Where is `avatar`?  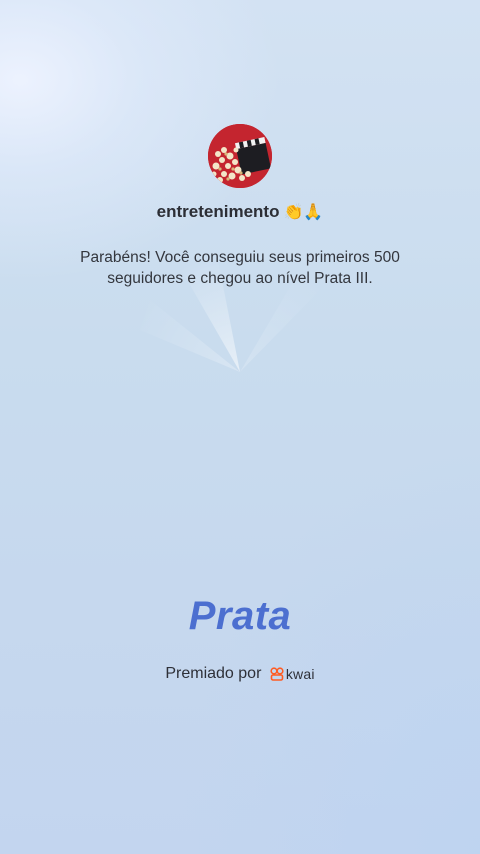
avatar is located at coordinates (240, 156).